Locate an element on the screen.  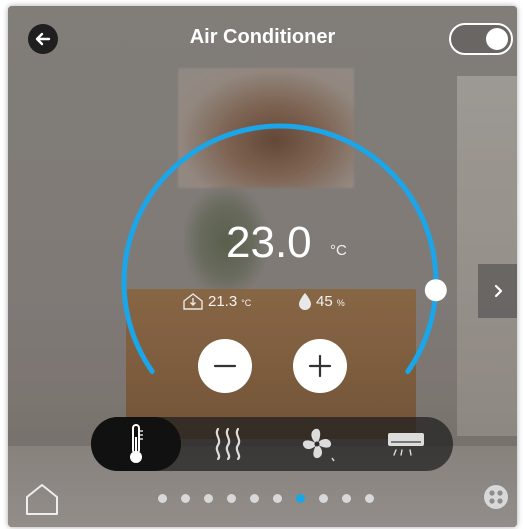
home-icon is located at coordinates (42, 499).